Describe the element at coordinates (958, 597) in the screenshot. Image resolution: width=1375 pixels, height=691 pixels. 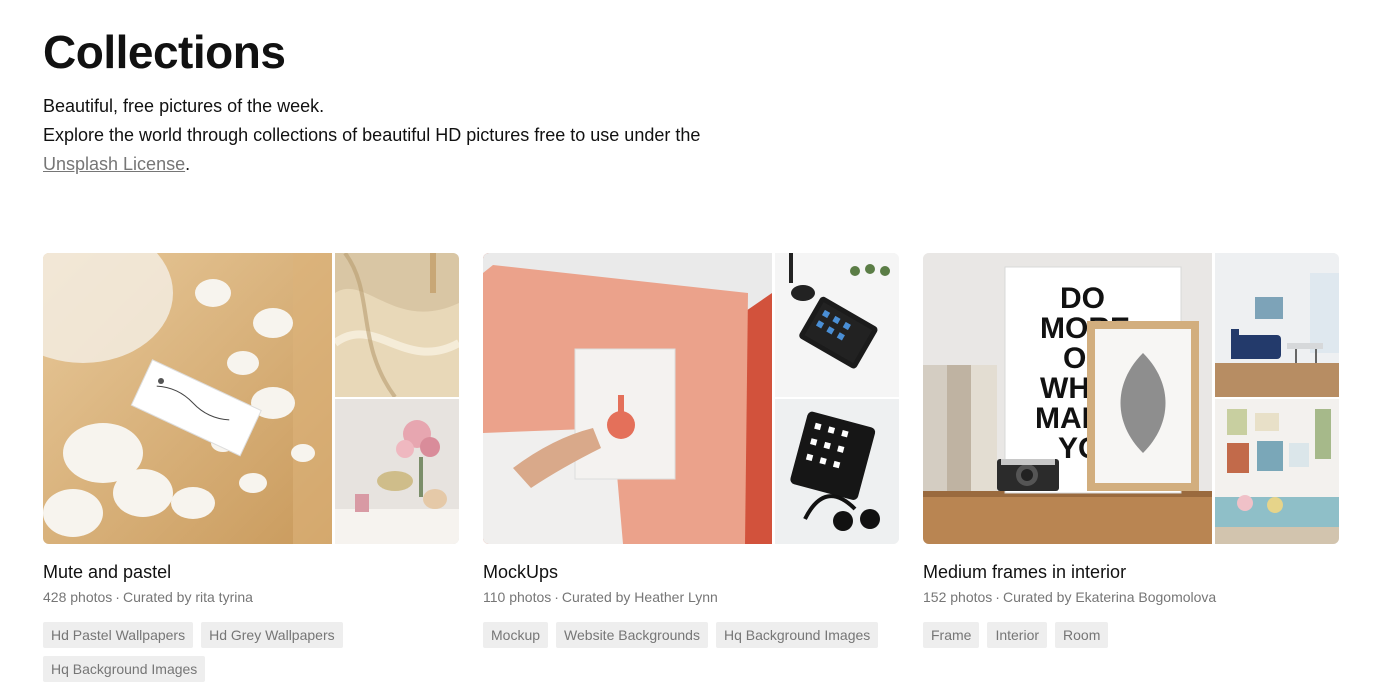
I see `photo-count: 152 photos` at that location.